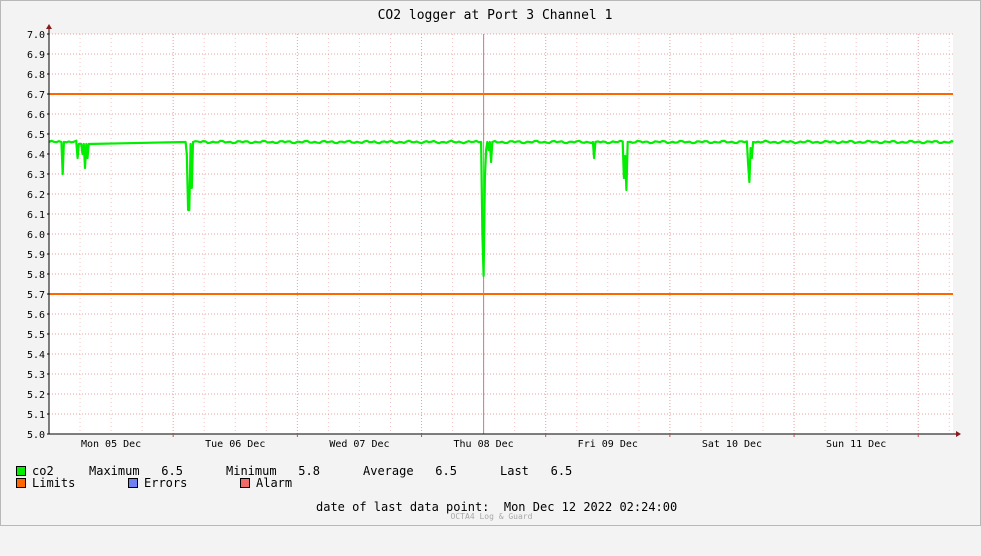  I want to click on y-tick-label: 7.0, so click(36, 35).